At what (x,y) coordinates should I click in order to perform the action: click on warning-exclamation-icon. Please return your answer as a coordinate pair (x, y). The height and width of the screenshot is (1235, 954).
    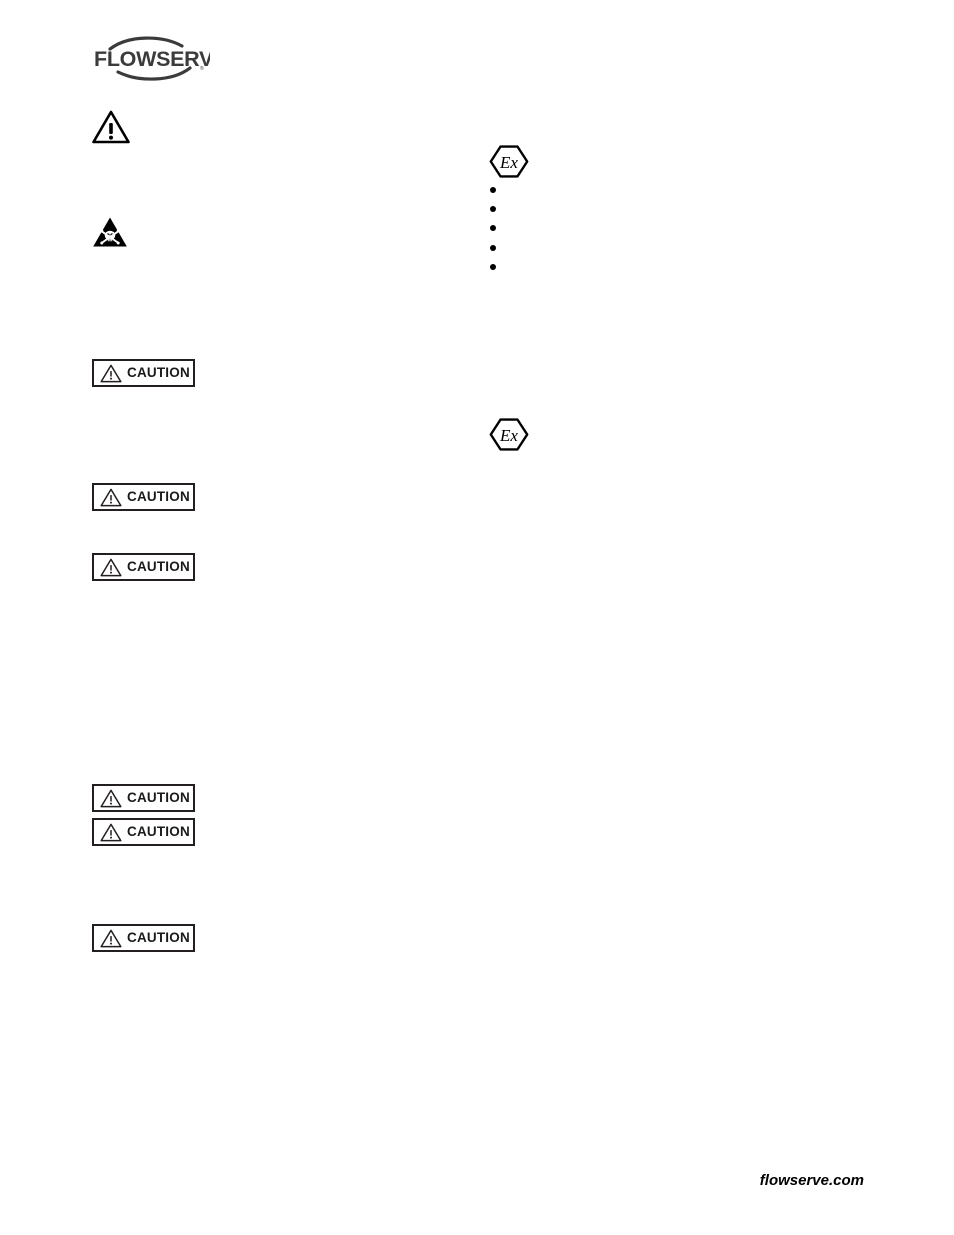
    Looking at the image, I should click on (111, 127).